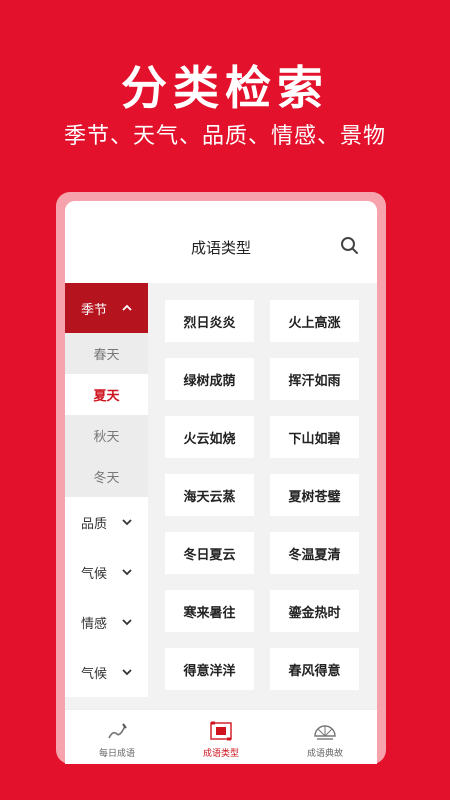  Describe the element at coordinates (314, 611) in the screenshot. I see `idiom-card: 鎏金热时` at that location.